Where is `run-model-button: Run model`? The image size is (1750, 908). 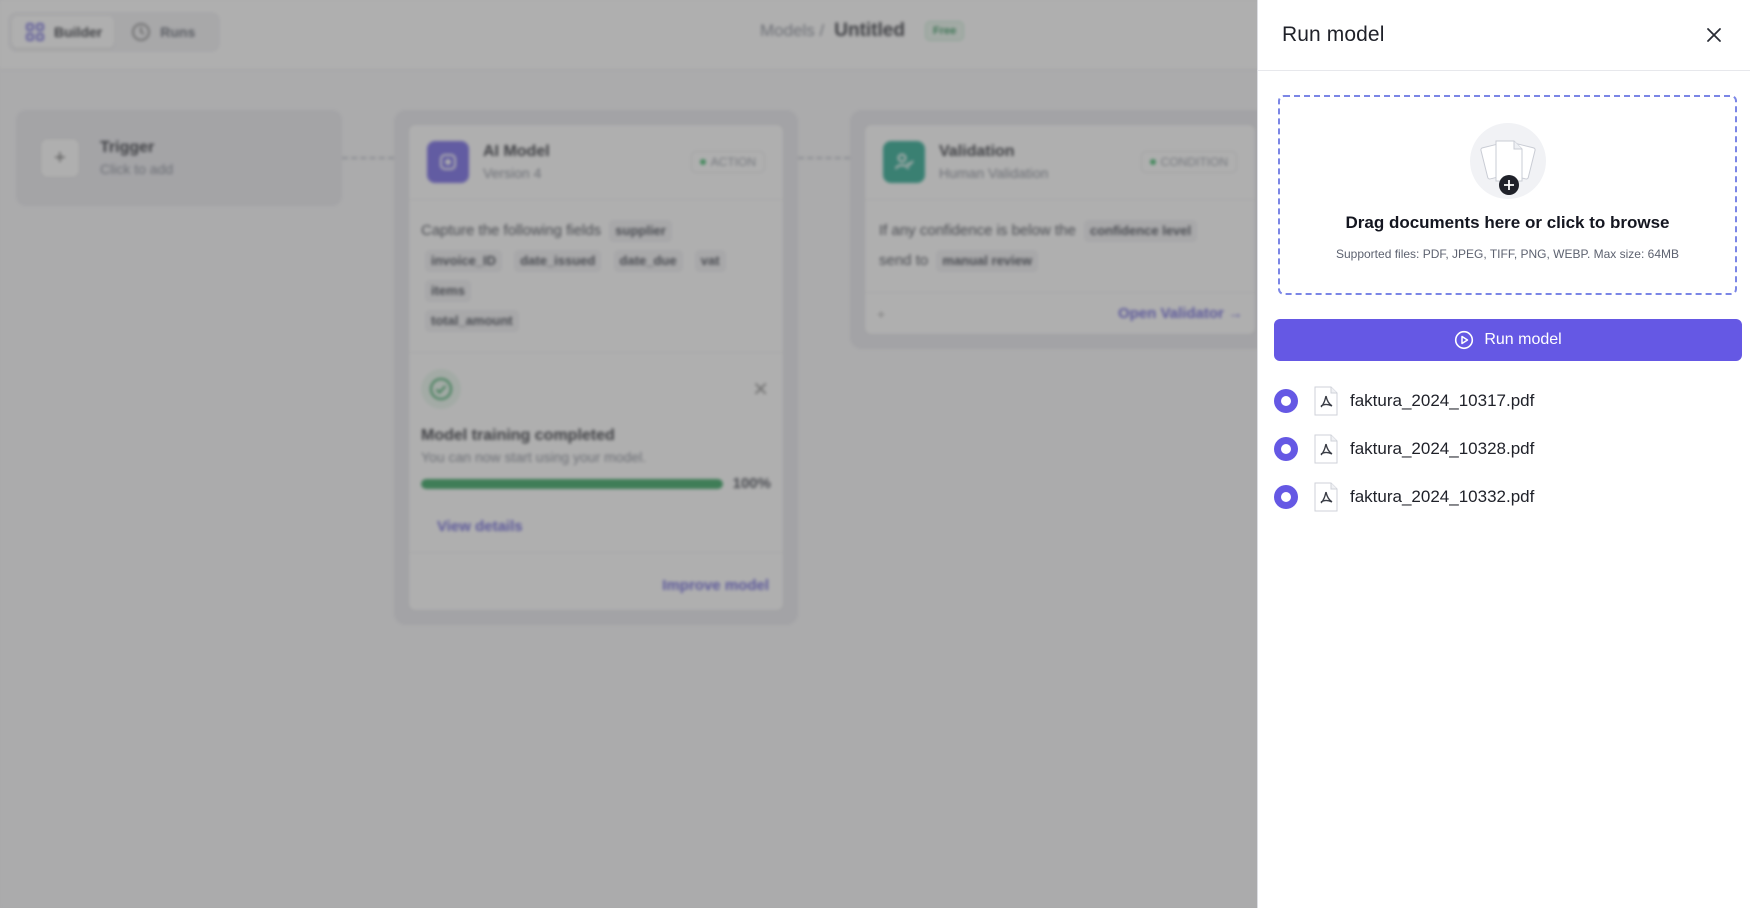
run-model-button: Run model is located at coordinates (1508, 340).